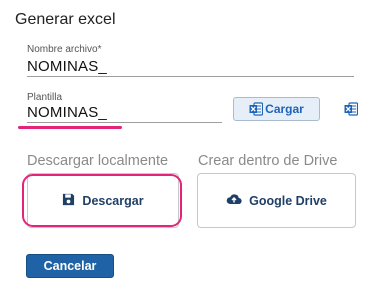  I want to click on highlight-underline, so click(70, 127).